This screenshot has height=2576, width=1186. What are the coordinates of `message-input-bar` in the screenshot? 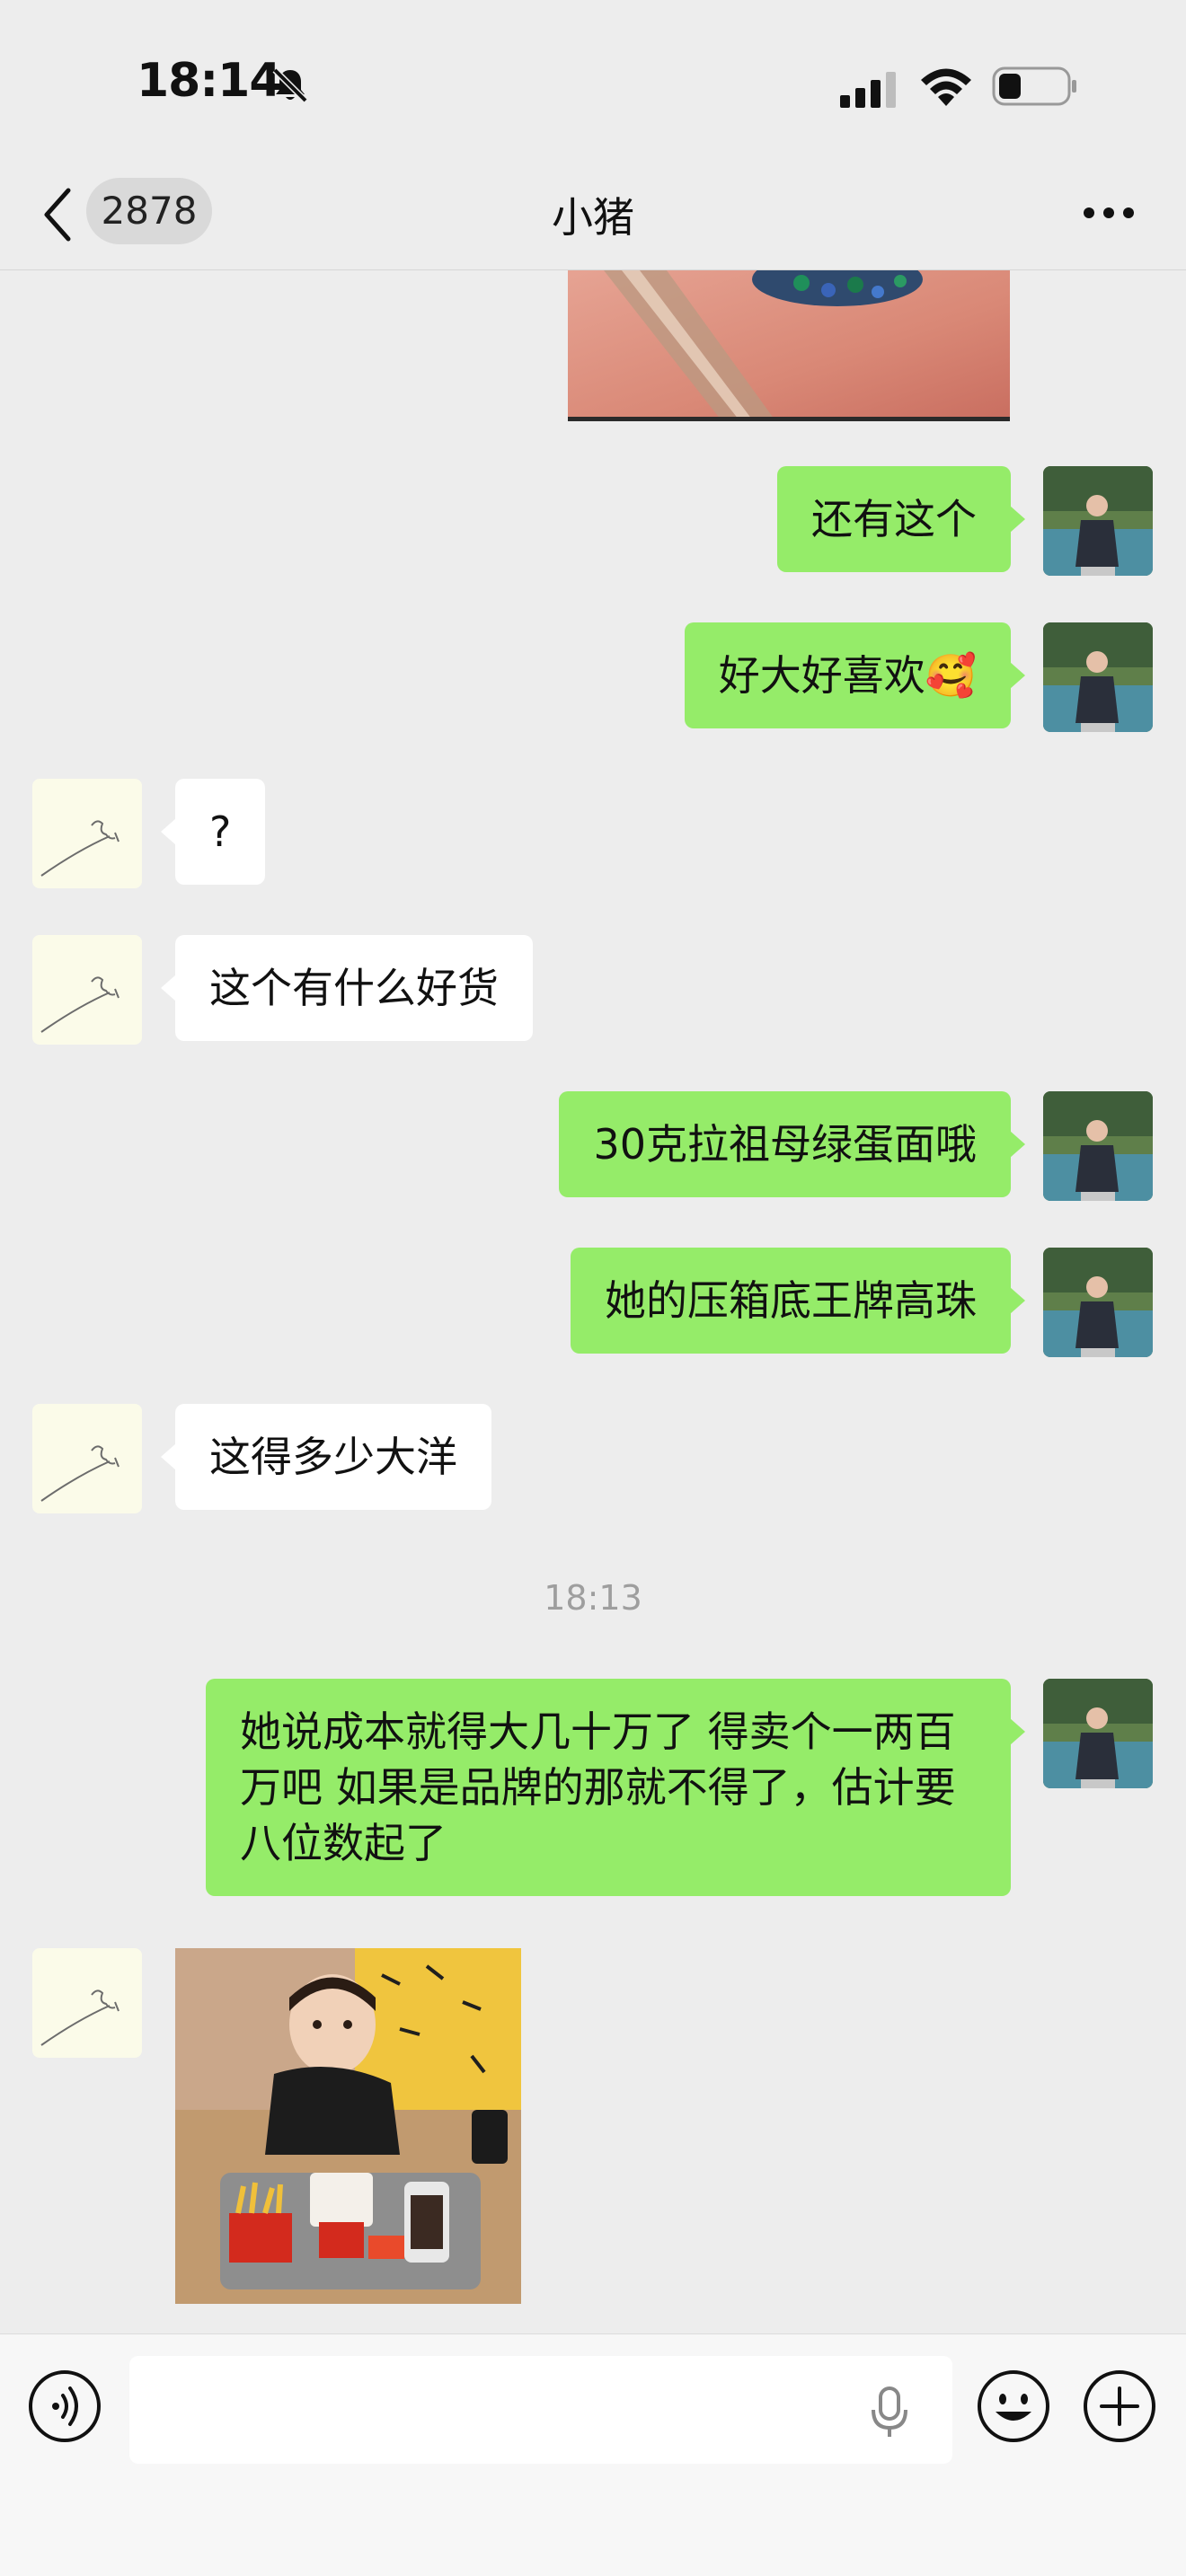 It's located at (593, 2454).